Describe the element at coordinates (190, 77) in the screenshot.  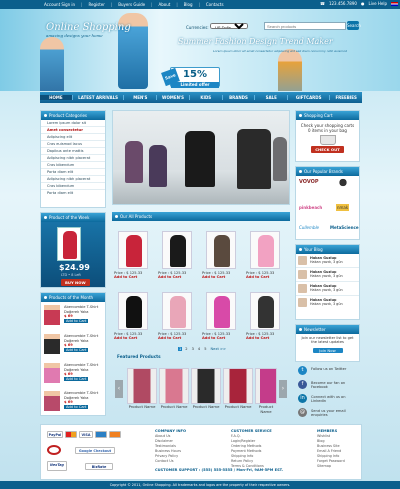
I see `save-badge: Save 15% Limited offer` at that location.